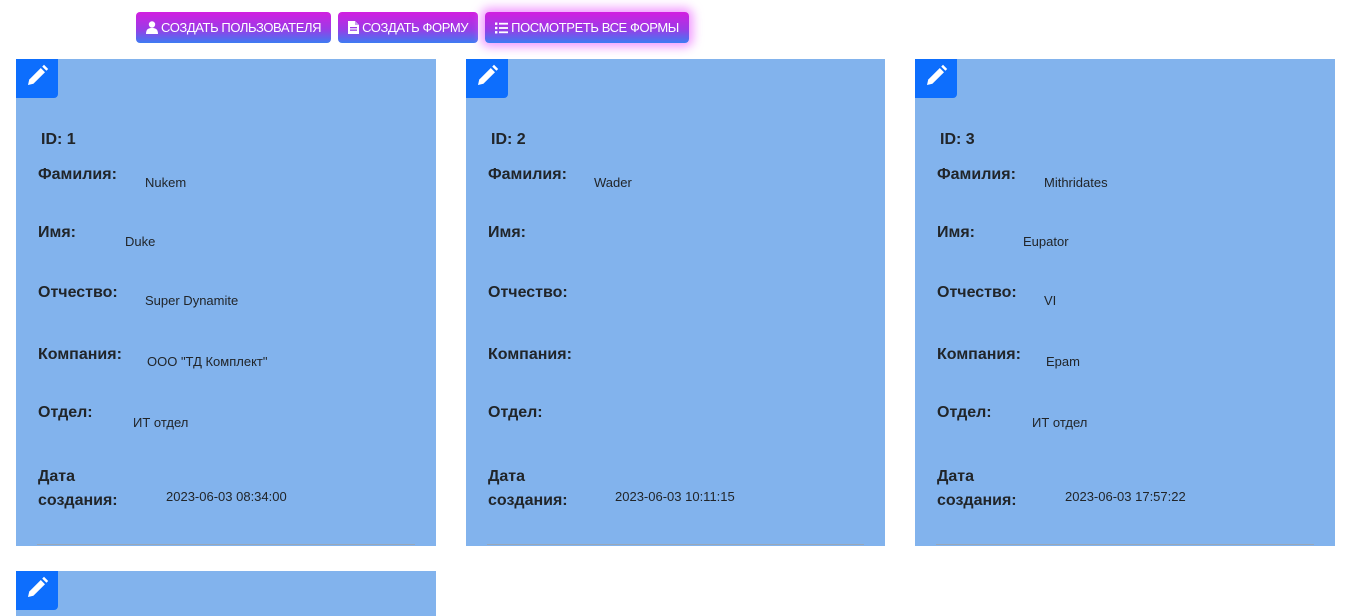  Describe the element at coordinates (415, 27) in the screenshot. I see `create-form-label: СОЗДАТЬ ФОРМУ` at that location.